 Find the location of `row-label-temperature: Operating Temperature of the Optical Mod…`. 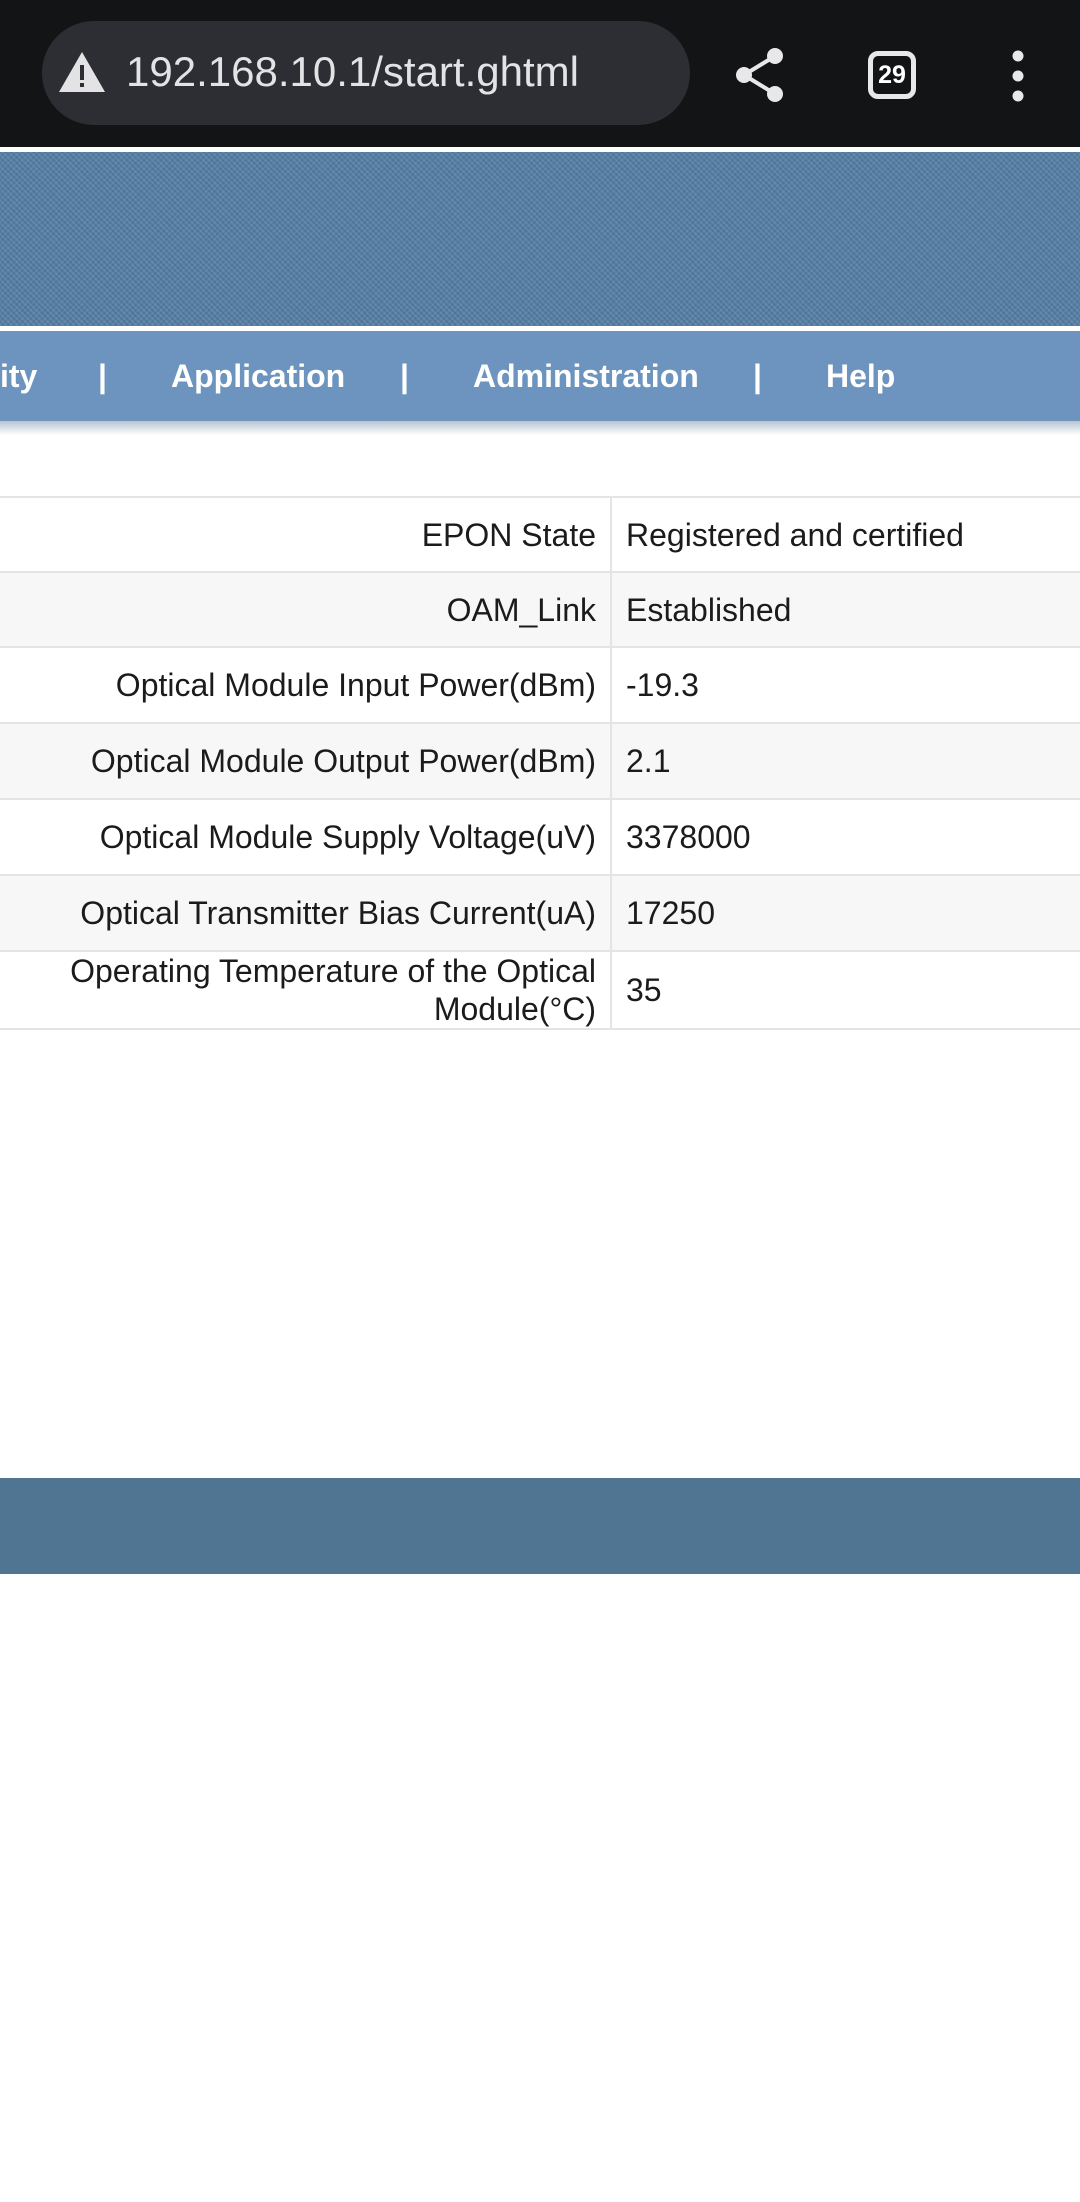

row-label-temperature: Operating Temperature of the Optical Mod… is located at coordinates (306, 990).